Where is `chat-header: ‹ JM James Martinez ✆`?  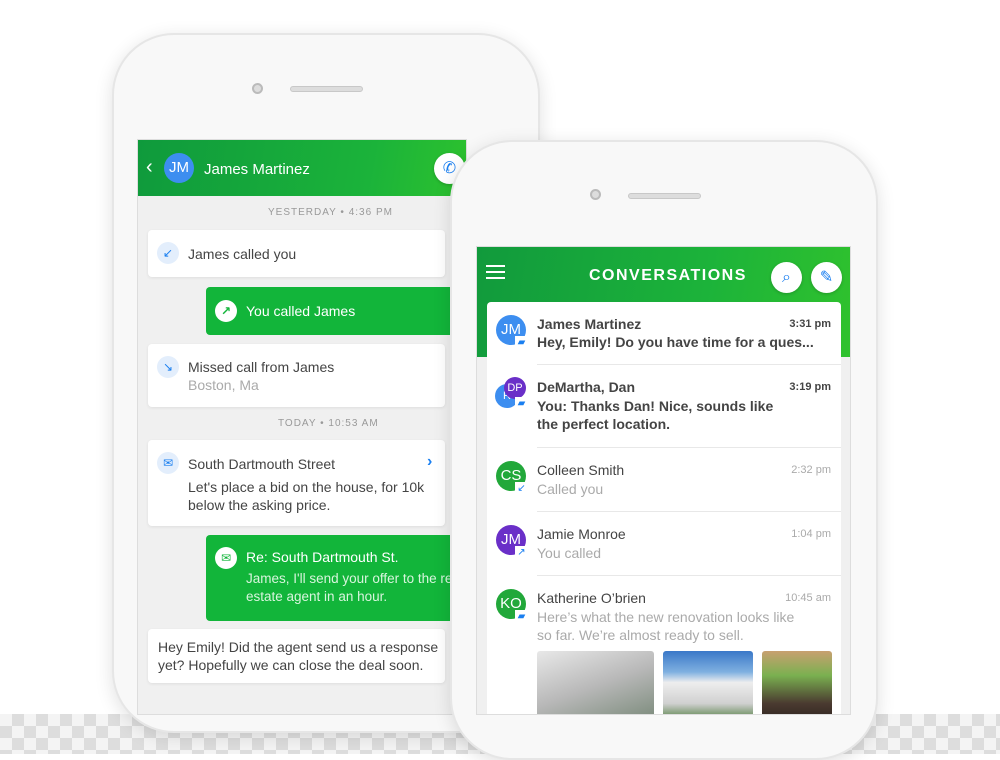 chat-header: ‹ JM James Martinez ✆ is located at coordinates (302, 168).